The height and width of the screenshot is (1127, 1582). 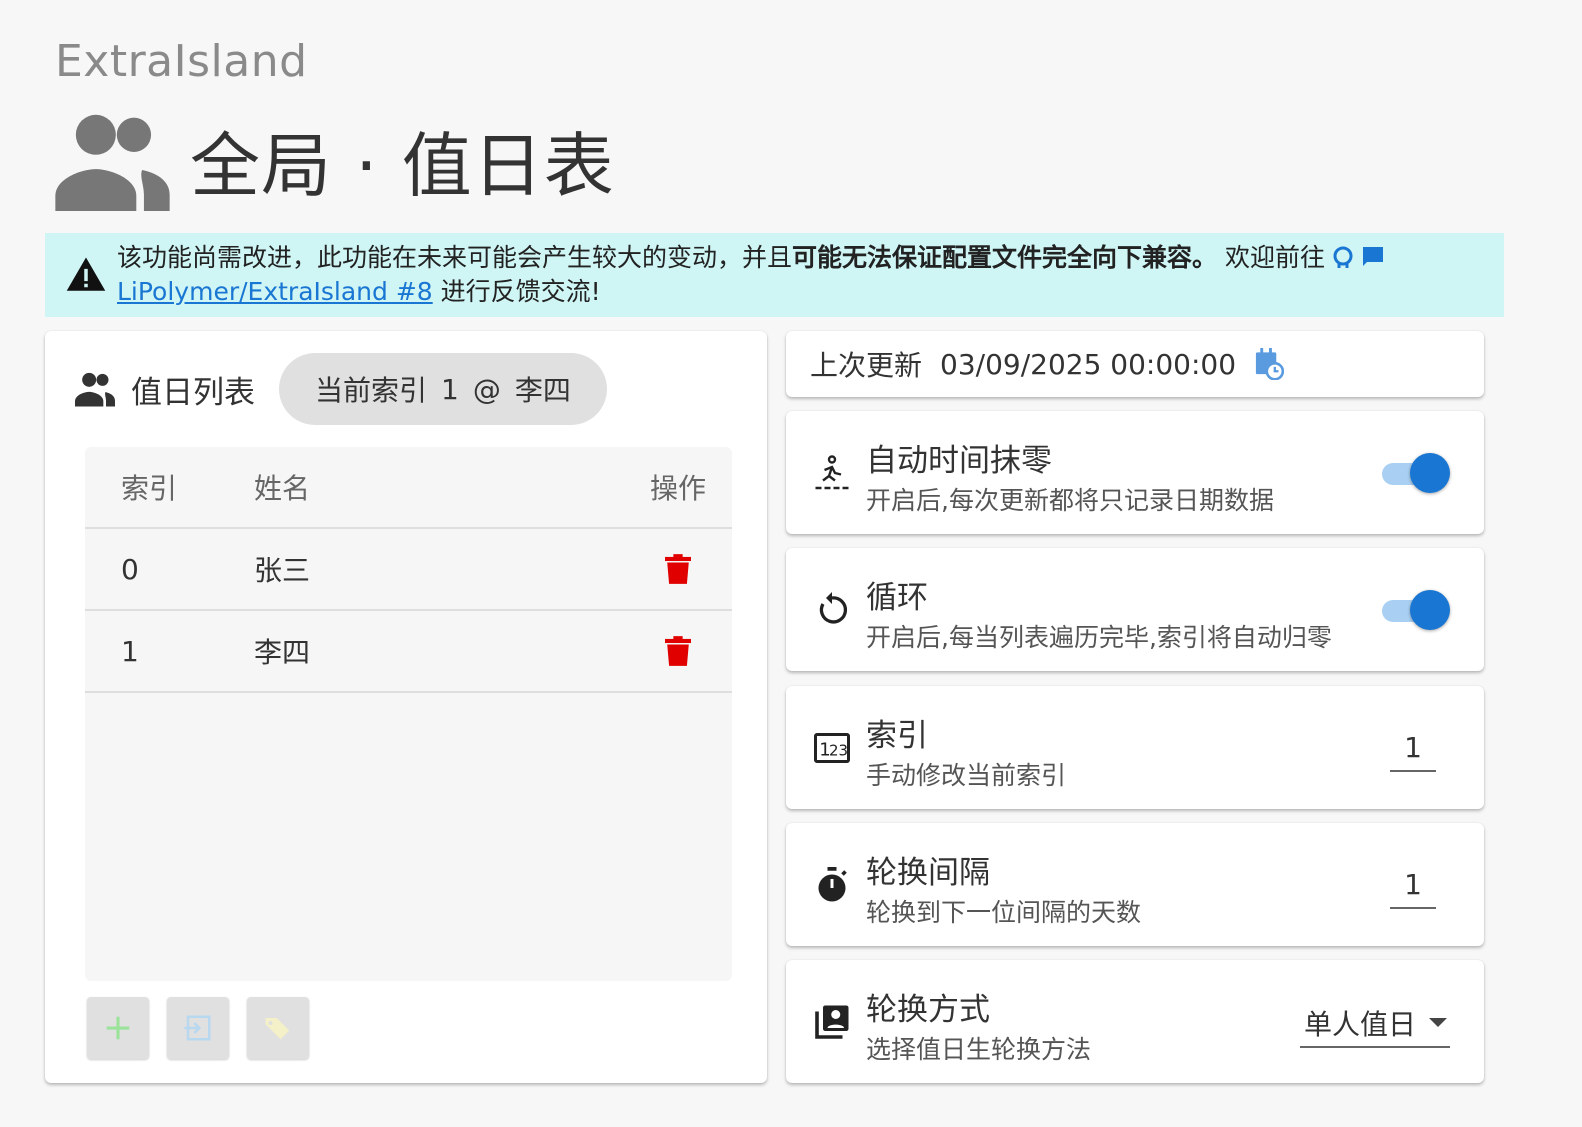 I want to click on row-name: 张三, so click(x=439, y=569).